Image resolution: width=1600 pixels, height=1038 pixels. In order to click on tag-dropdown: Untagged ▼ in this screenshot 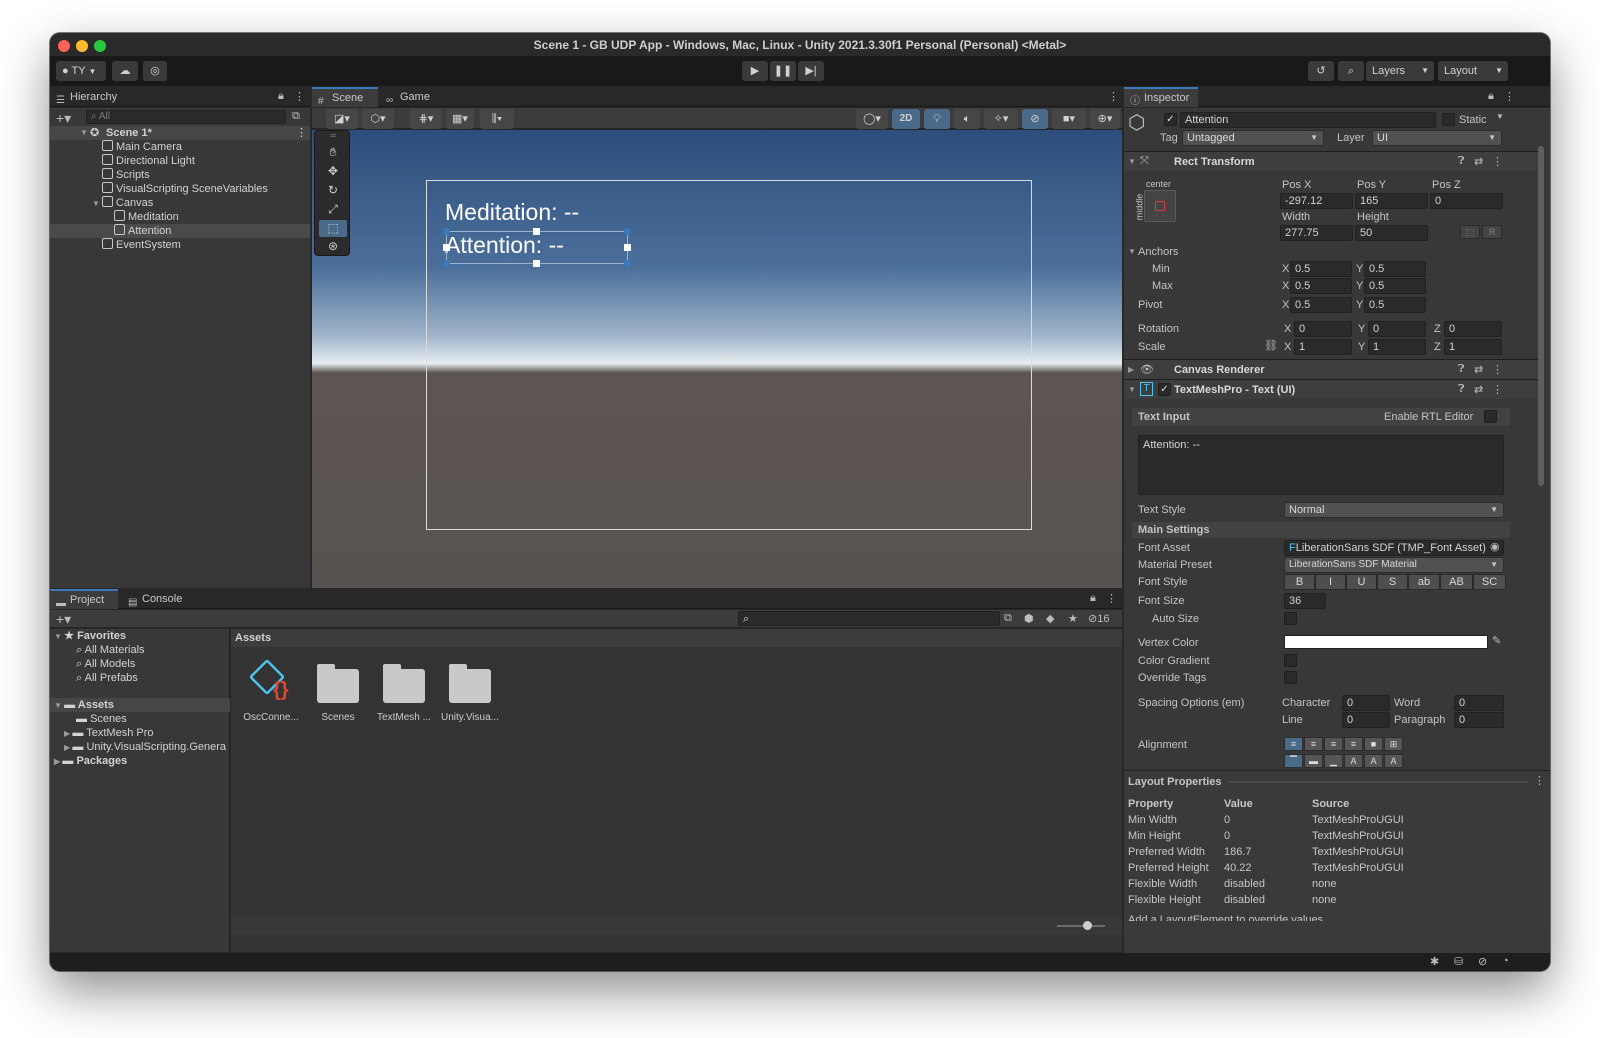, I will do `click(1253, 138)`.